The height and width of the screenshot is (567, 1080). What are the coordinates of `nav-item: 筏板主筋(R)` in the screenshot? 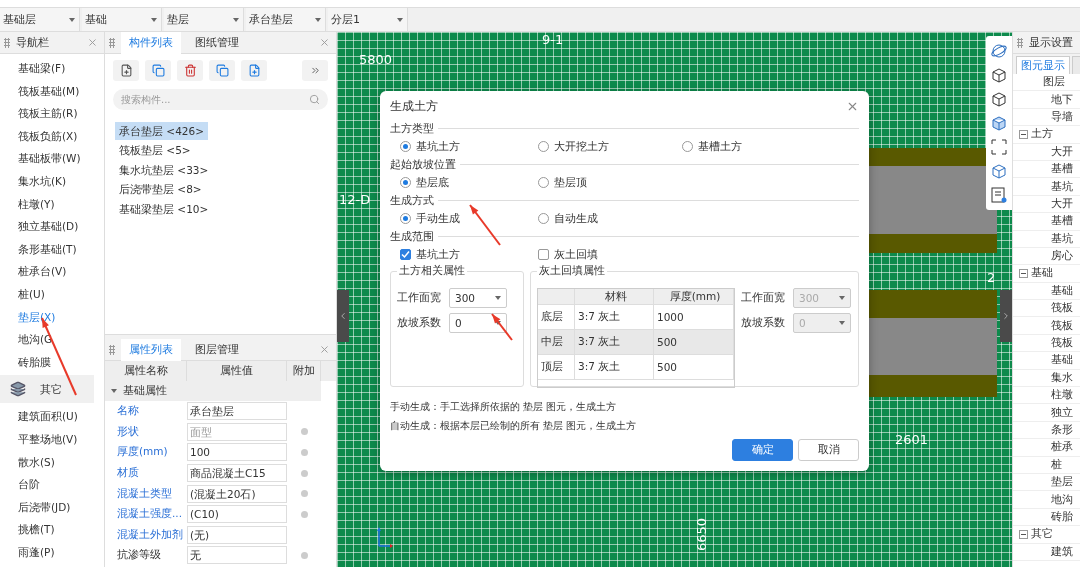 It's located at (52, 113).